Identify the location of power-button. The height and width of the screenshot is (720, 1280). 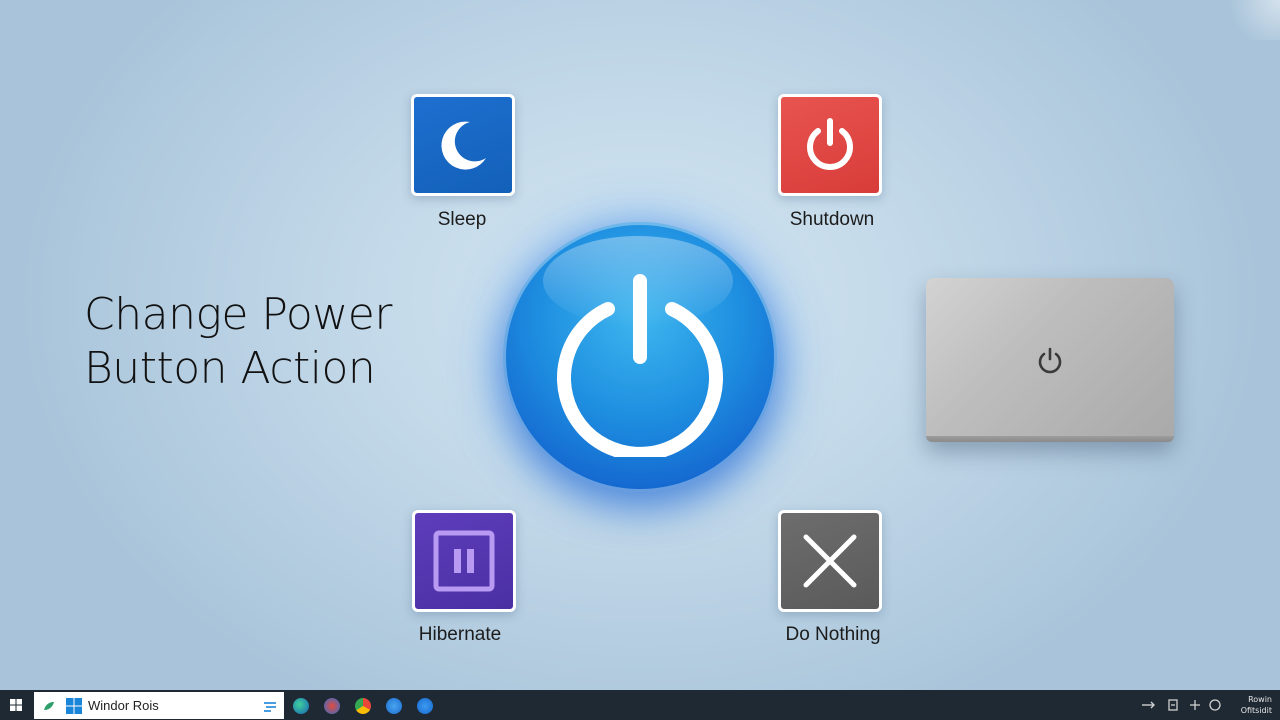
(640, 357).